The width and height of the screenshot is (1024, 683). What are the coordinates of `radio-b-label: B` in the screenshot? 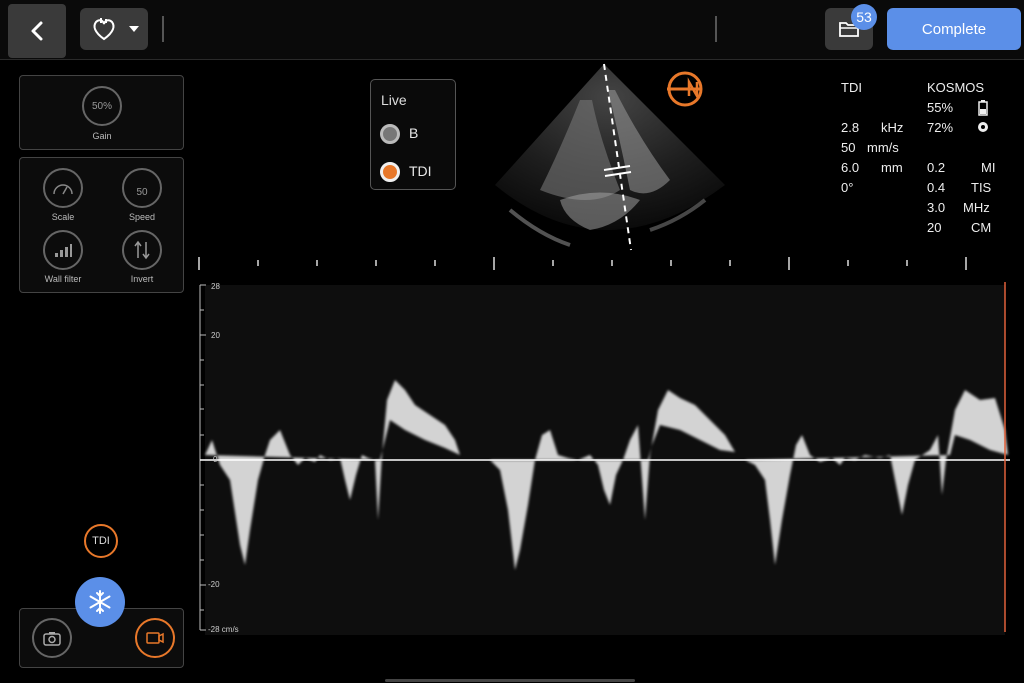 It's located at (414, 133).